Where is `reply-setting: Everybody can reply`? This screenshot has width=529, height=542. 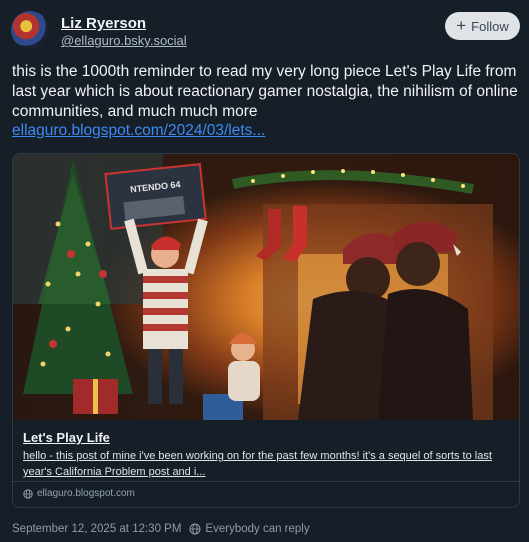
reply-setting: Everybody can reply is located at coordinates (249, 529).